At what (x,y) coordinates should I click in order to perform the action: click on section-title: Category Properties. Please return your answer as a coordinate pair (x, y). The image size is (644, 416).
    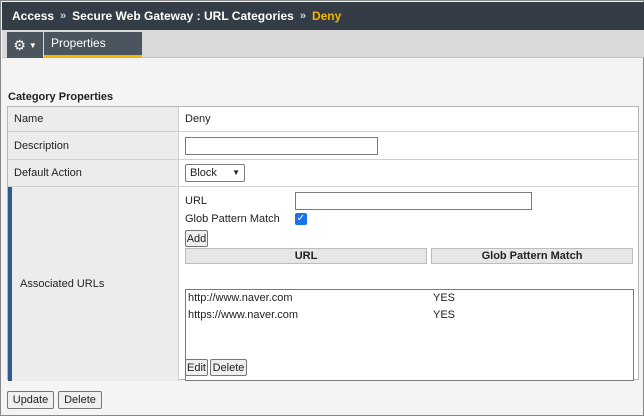
    Looking at the image, I should click on (61, 97).